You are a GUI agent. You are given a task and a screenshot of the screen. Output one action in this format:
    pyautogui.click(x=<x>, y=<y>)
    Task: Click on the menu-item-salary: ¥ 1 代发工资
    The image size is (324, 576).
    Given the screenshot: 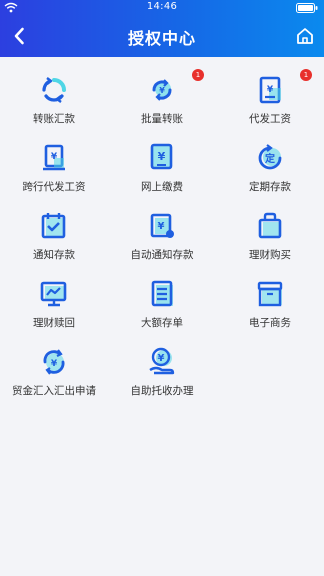 What is the action you would take?
    pyautogui.click(x=270, y=100)
    